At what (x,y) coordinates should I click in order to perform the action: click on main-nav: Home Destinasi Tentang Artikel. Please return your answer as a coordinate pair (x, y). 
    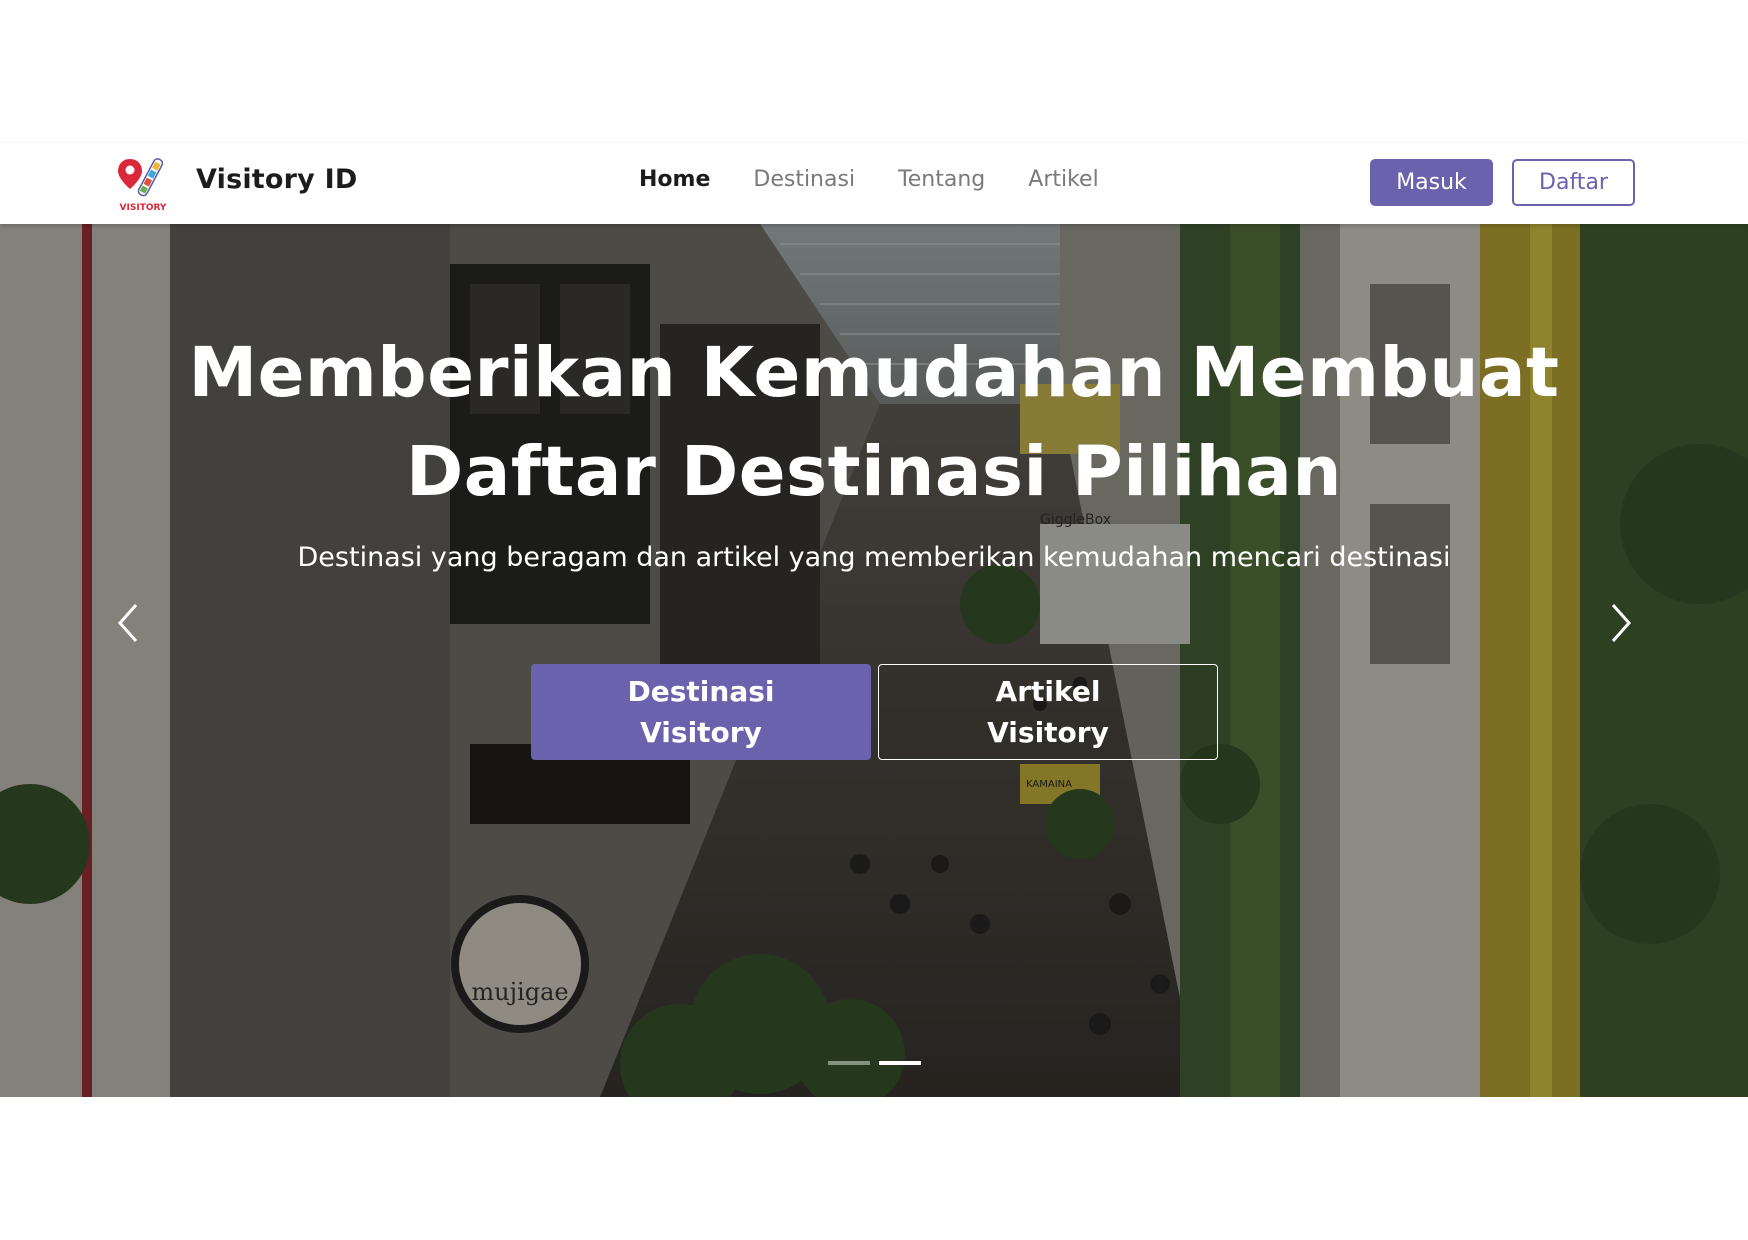
    Looking at the image, I should click on (869, 179).